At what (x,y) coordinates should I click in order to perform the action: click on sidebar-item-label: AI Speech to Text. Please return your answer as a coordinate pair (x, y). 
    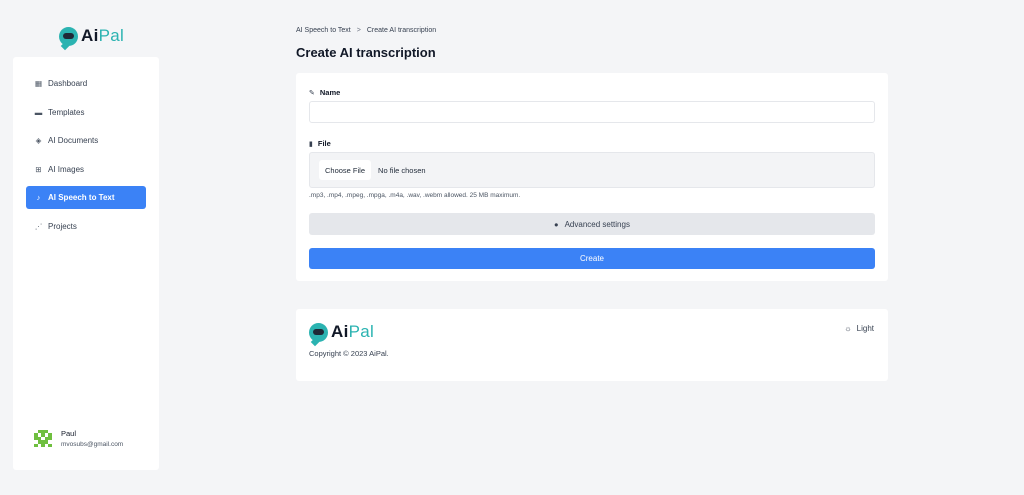
    Looking at the image, I should click on (81, 197).